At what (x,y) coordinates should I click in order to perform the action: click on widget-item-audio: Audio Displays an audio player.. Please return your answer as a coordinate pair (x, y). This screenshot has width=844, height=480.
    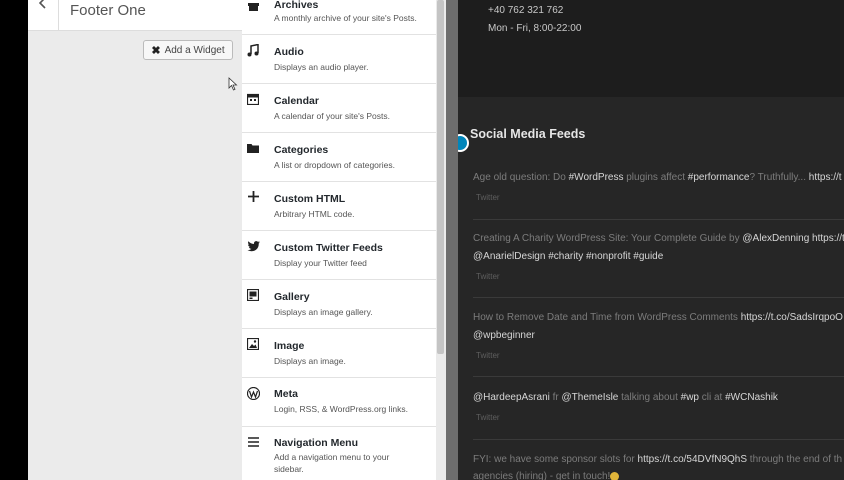
    Looking at the image, I should click on (339, 60).